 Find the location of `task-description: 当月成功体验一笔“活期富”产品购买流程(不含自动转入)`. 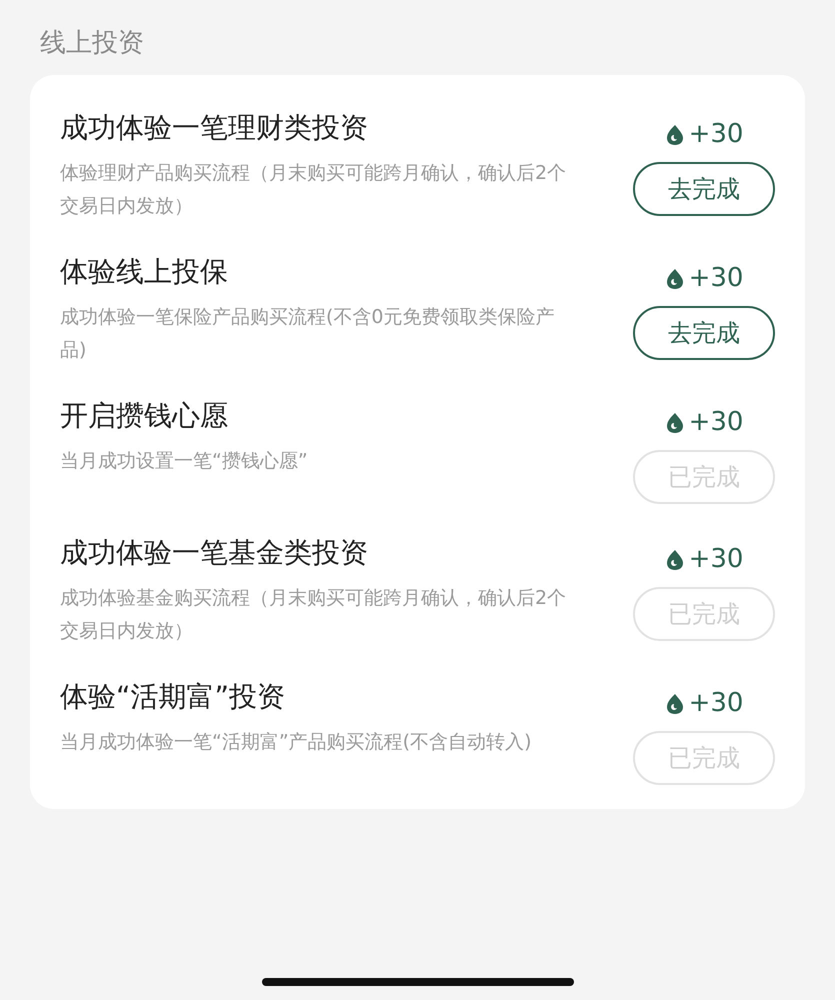

task-description: 当月成功体验一笔“活期富”产品购买流程(不含自动转入) is located at coordinates (296, 742).